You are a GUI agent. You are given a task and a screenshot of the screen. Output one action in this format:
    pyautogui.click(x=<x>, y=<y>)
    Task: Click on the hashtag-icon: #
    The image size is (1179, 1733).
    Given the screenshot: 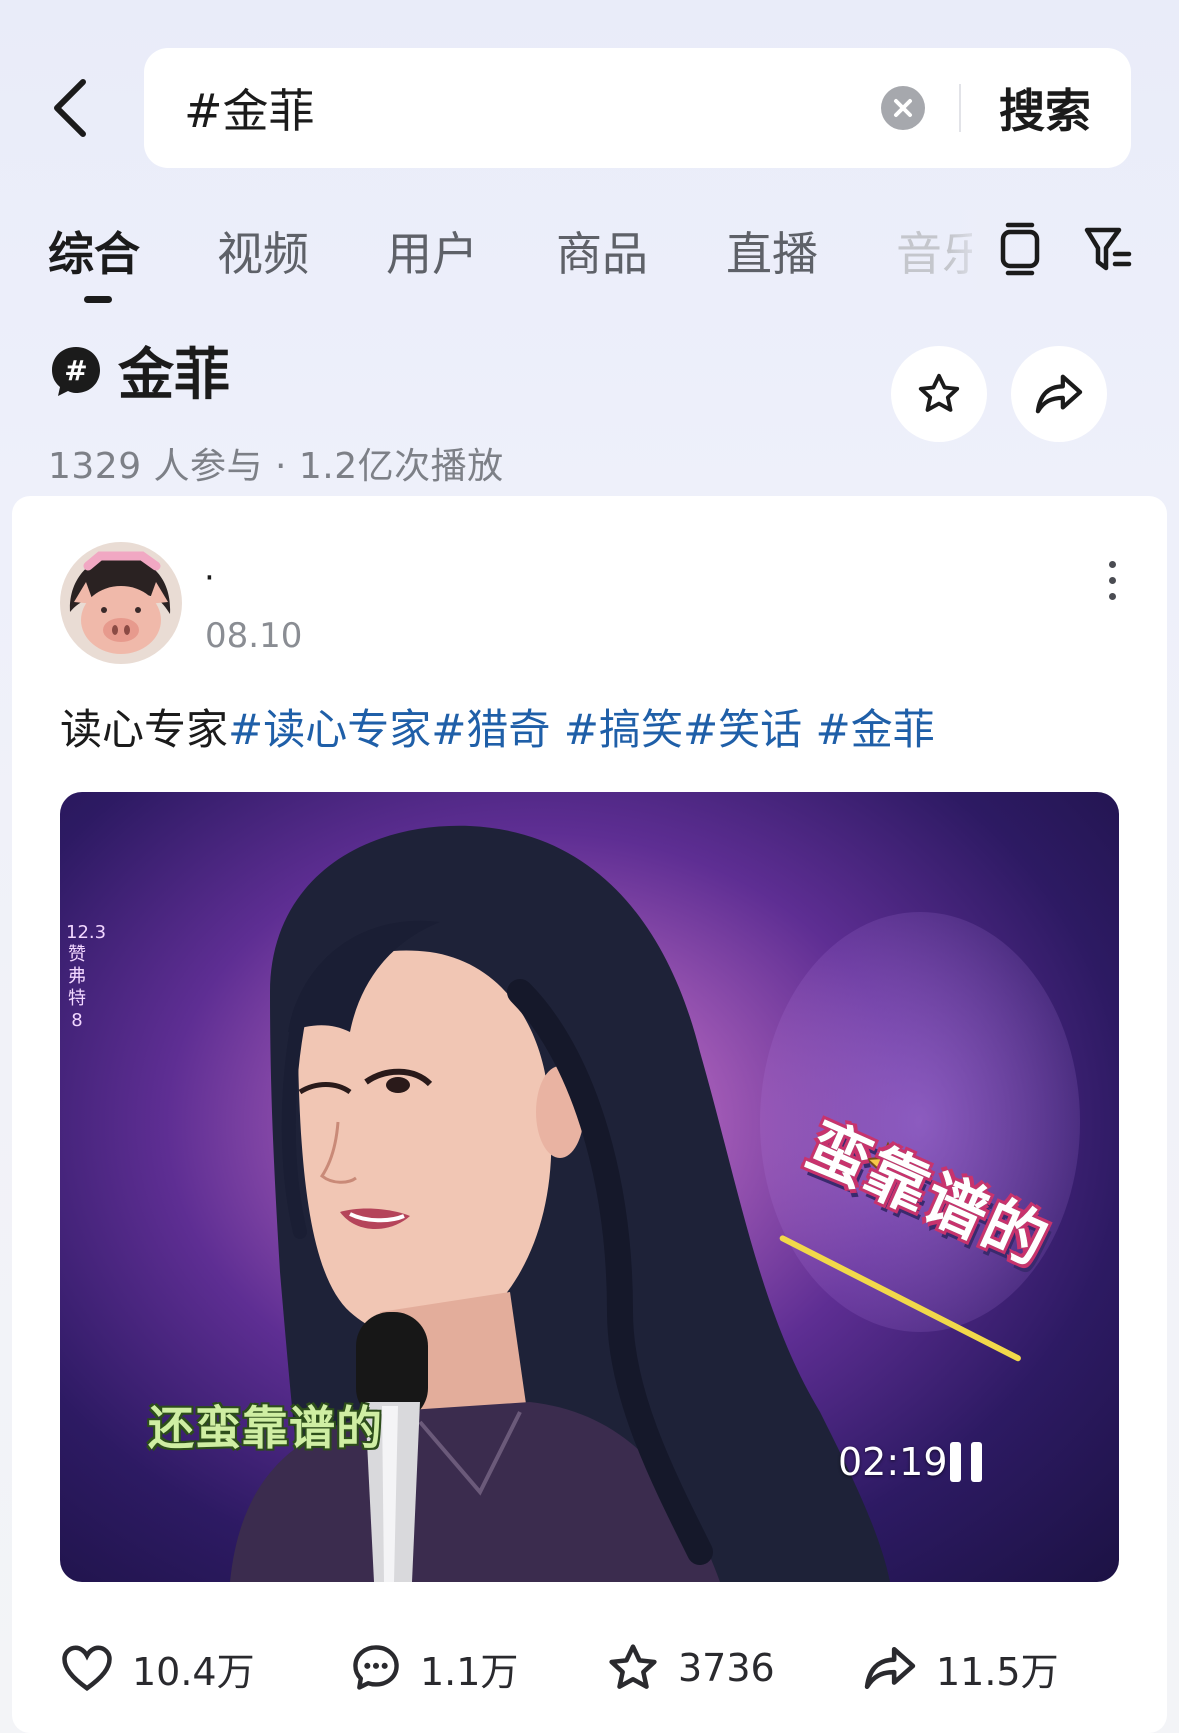 What is the action you would take?
    pyautogui.click(x=76, y=371)
    